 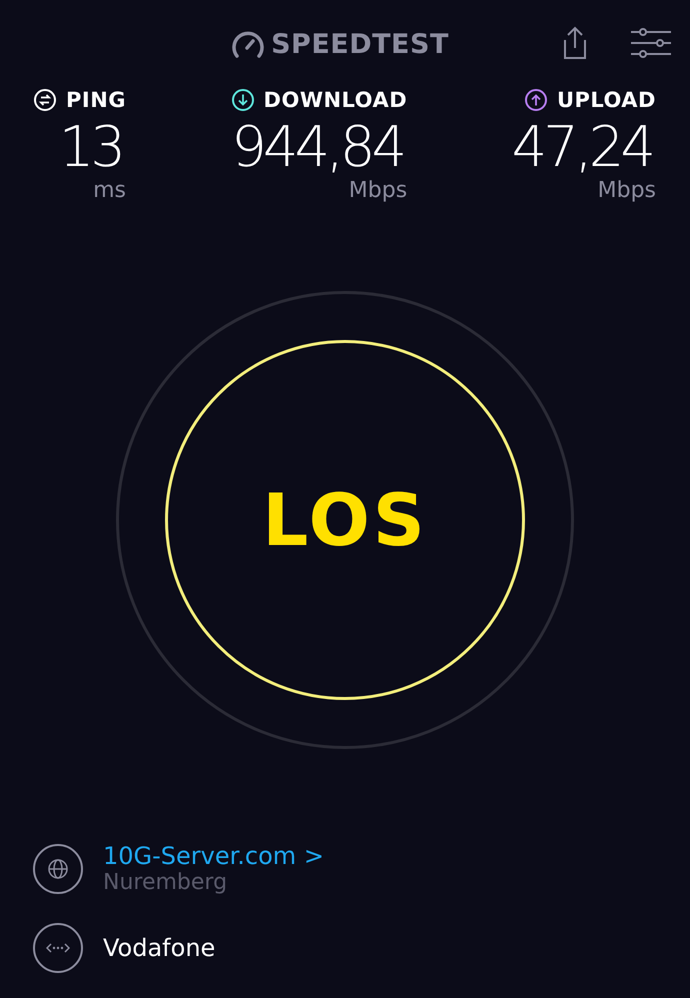 What do you see at coordinates (575, 43) in the screenshot?
I see `share-button` at bounding box center [575, 43].